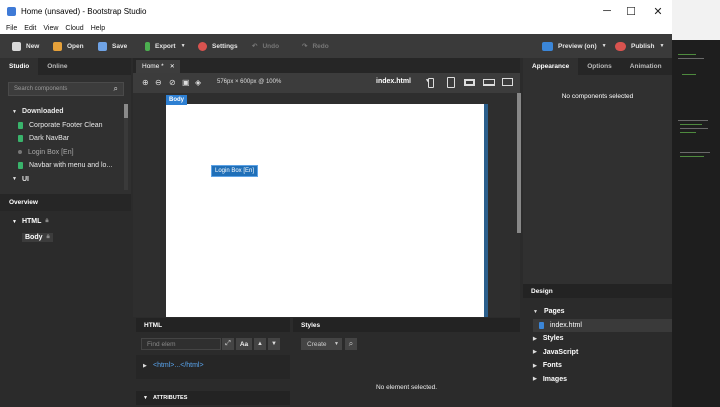  Describe the element at coordinates (181, 344) in the screenshot. I see `find-element-input: Find elem` at that location.